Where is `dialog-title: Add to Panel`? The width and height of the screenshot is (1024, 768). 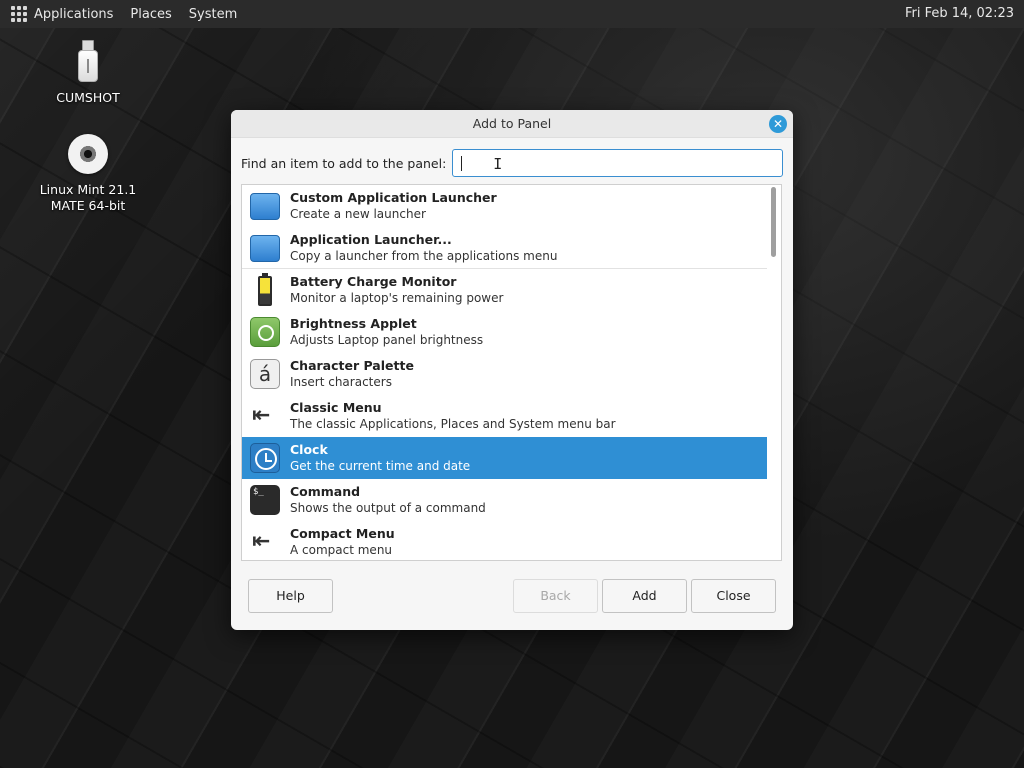 dialog-title: Add to Panel is located at coordinates (512, 123).